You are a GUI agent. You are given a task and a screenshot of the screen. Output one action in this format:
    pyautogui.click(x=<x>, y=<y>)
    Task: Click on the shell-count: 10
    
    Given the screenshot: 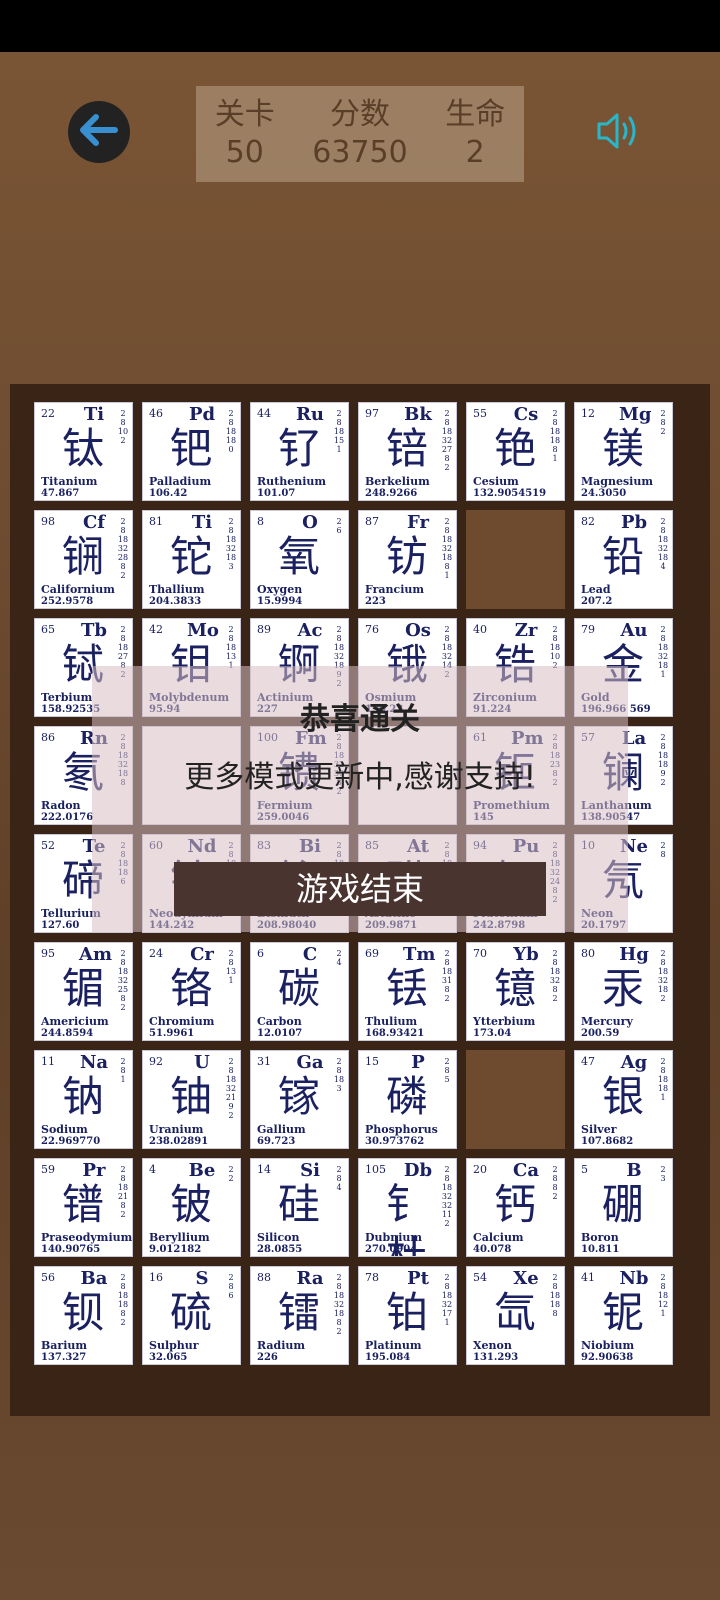 What is the action you would take?
    pyautogui.click(x=555, y=656)
    